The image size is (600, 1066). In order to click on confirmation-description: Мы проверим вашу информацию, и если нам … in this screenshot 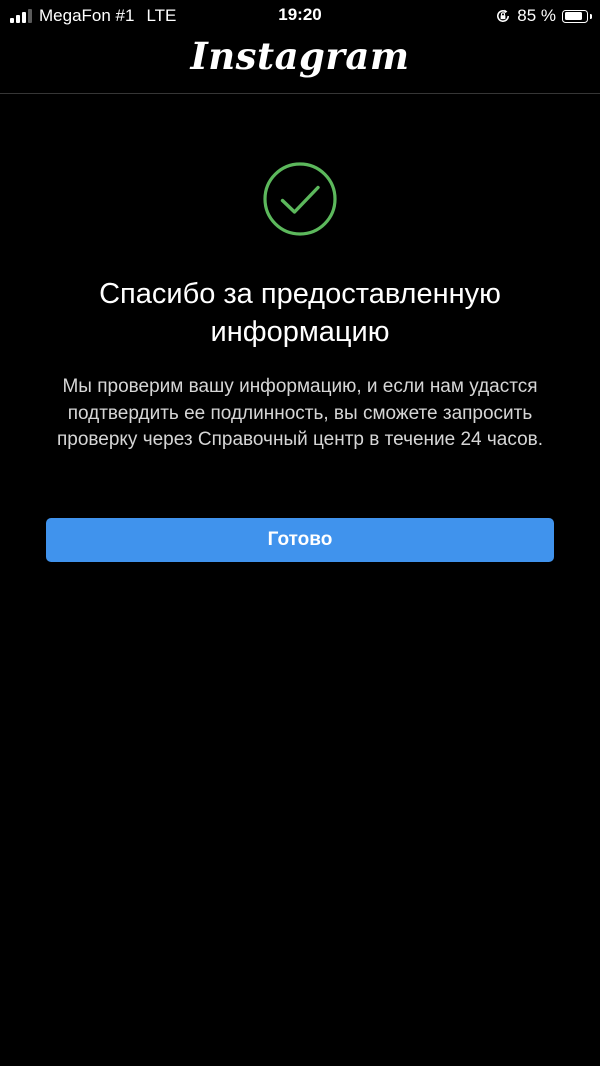, I will do `click(300, 413)`.